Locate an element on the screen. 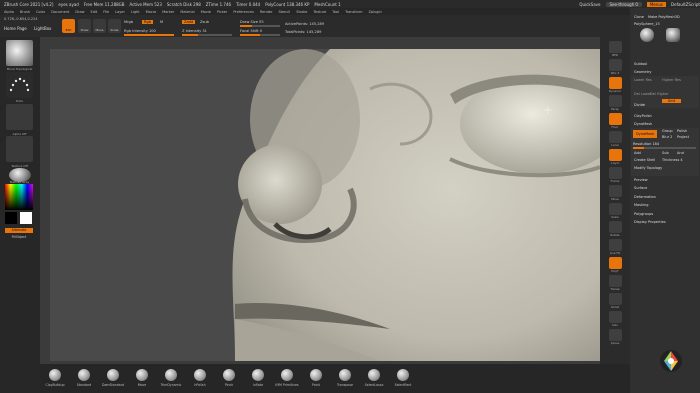 The height and width of the screenshot is (393, 700). brush-pinch: Pinch is located at coordinates (229, 378).